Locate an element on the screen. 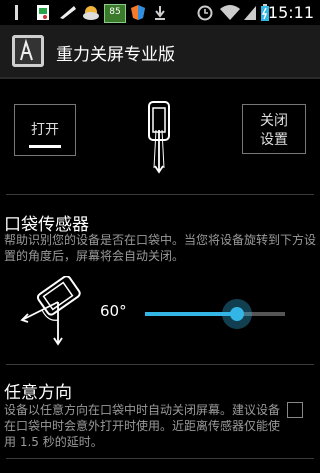 The image size is (320, 473). action-bar: 重力关屏专业版 is located at coordinates (160, 52).